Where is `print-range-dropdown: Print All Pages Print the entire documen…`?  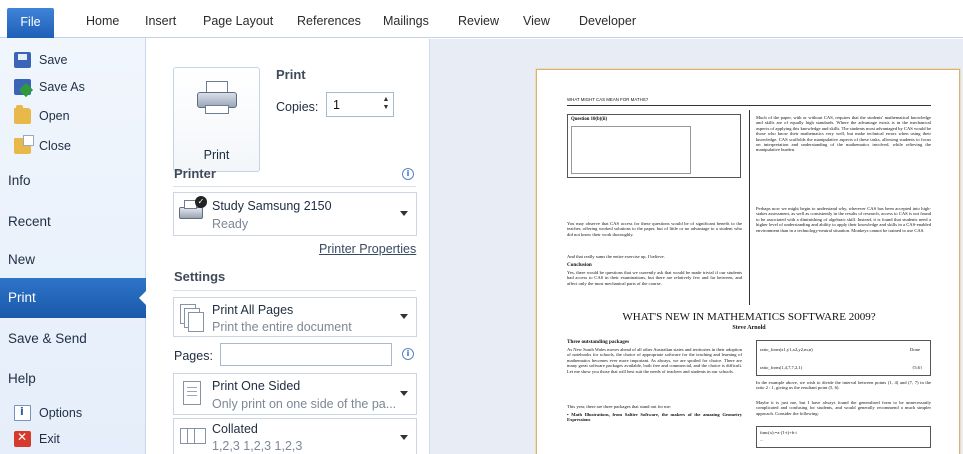 print-range-dropdown: Print All Pages Print the entire documen… is located at coordinates (295, 317).